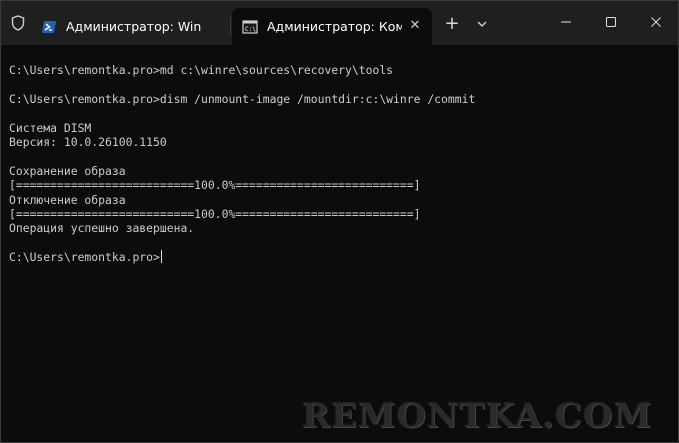 This screenshot has width=679, height=443. What do you see at coordinates (50, 127) in the screenshot?
I see `terminal-line: Система DISM` at bounding box center [50, 127].